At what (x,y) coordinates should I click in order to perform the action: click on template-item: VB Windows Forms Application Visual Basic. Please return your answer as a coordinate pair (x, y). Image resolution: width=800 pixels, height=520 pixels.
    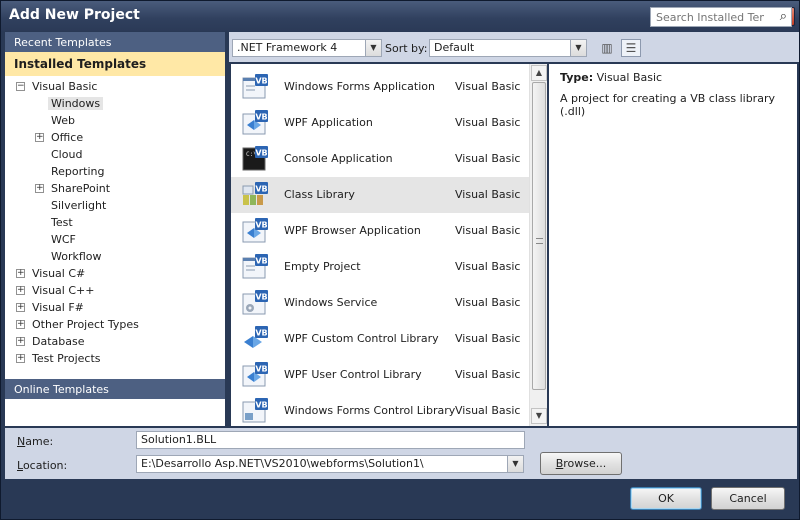
    Looking at the image, I should click on (380, 87).